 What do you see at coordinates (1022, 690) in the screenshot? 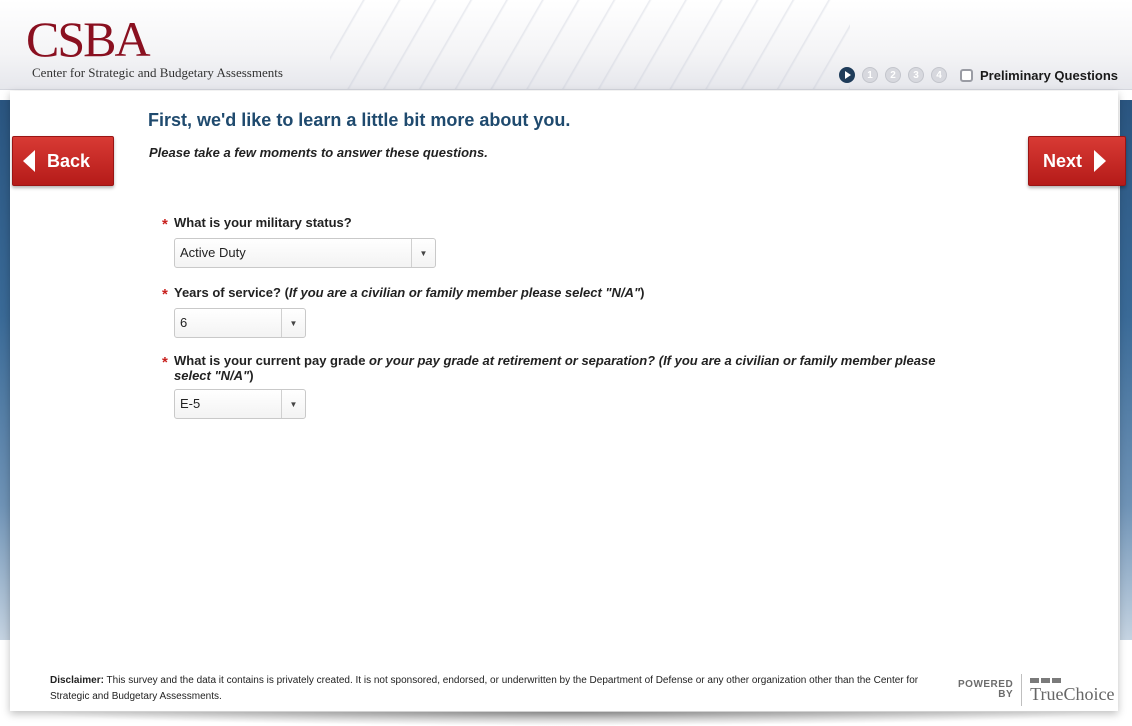
I see `divider` at bounding box center [1022, 690].